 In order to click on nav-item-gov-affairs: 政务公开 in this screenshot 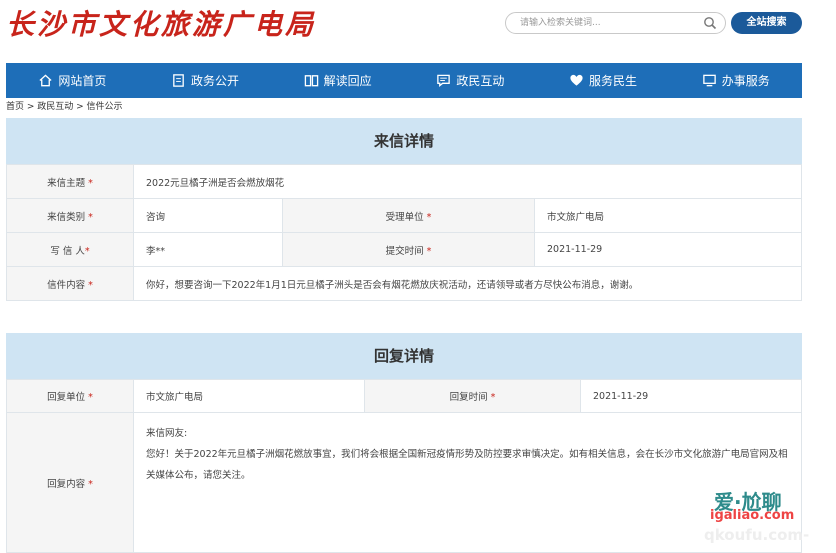, I will do `click(205, 80)`.